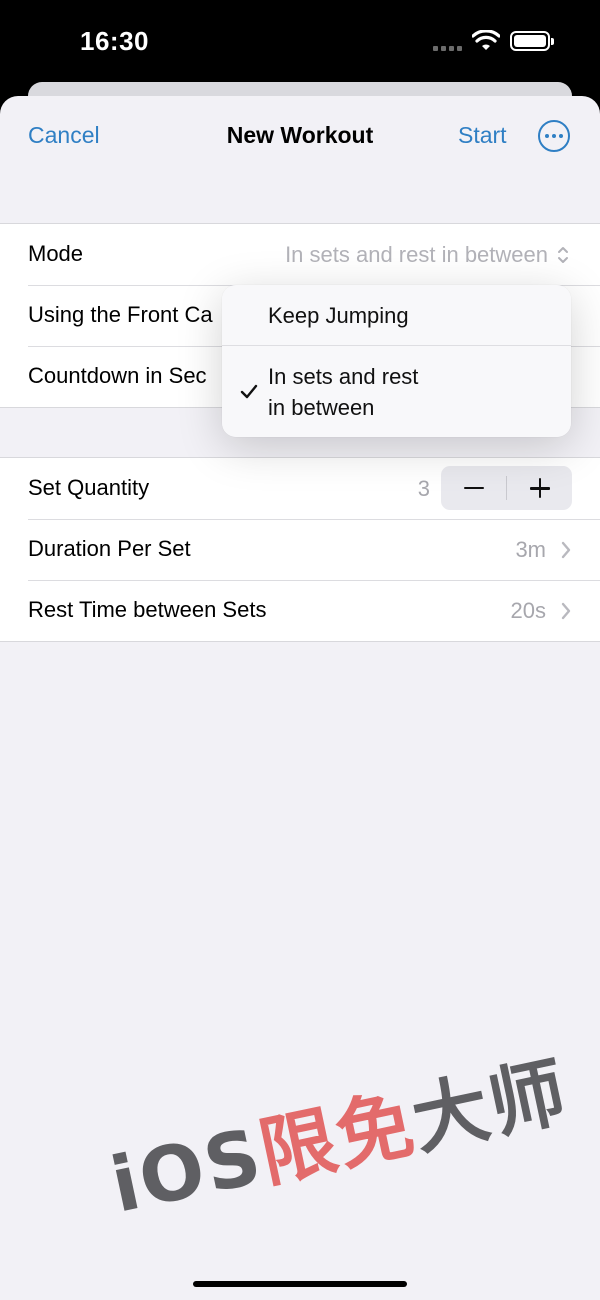 Image resolution: width=600 pixels, height=1300 pixels. Describe the element at coordinates (300, 135) in the screenshot. I see `page-title: New Workout` at that location.